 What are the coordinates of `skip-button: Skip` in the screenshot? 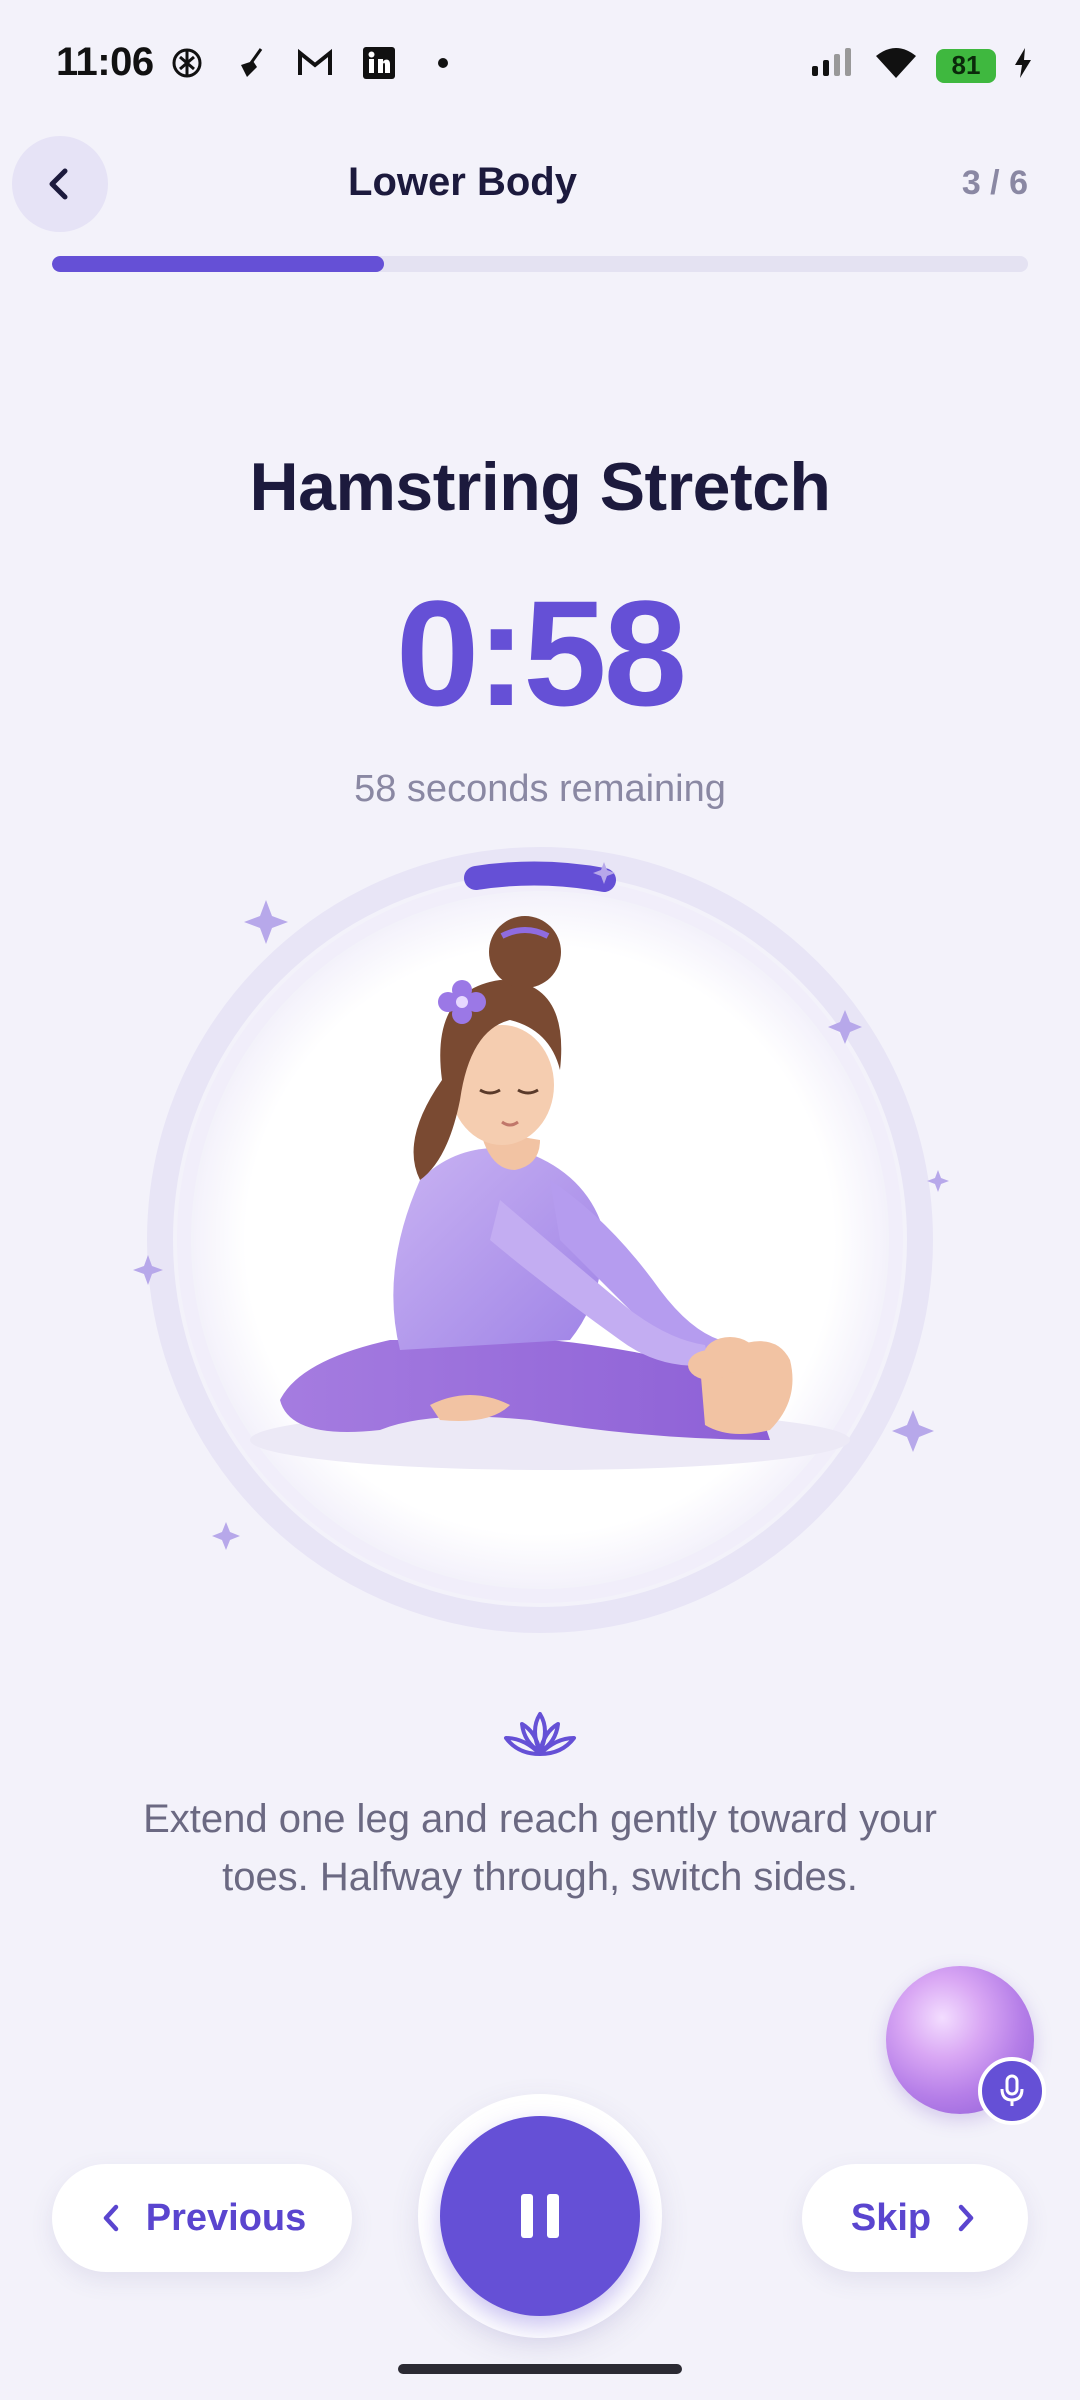 It's located at (915, 2218).